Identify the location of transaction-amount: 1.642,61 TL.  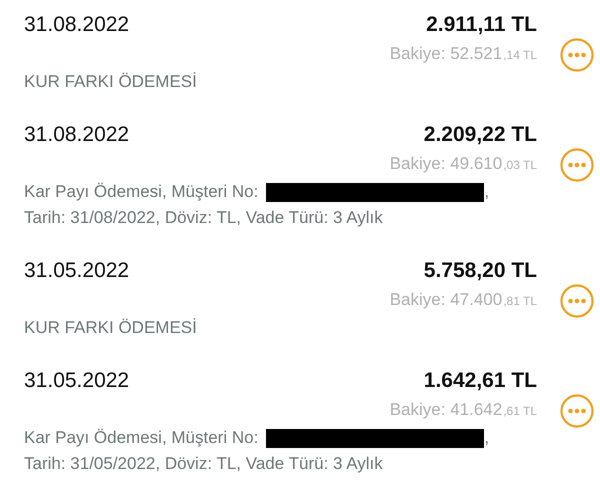
(480, 381).